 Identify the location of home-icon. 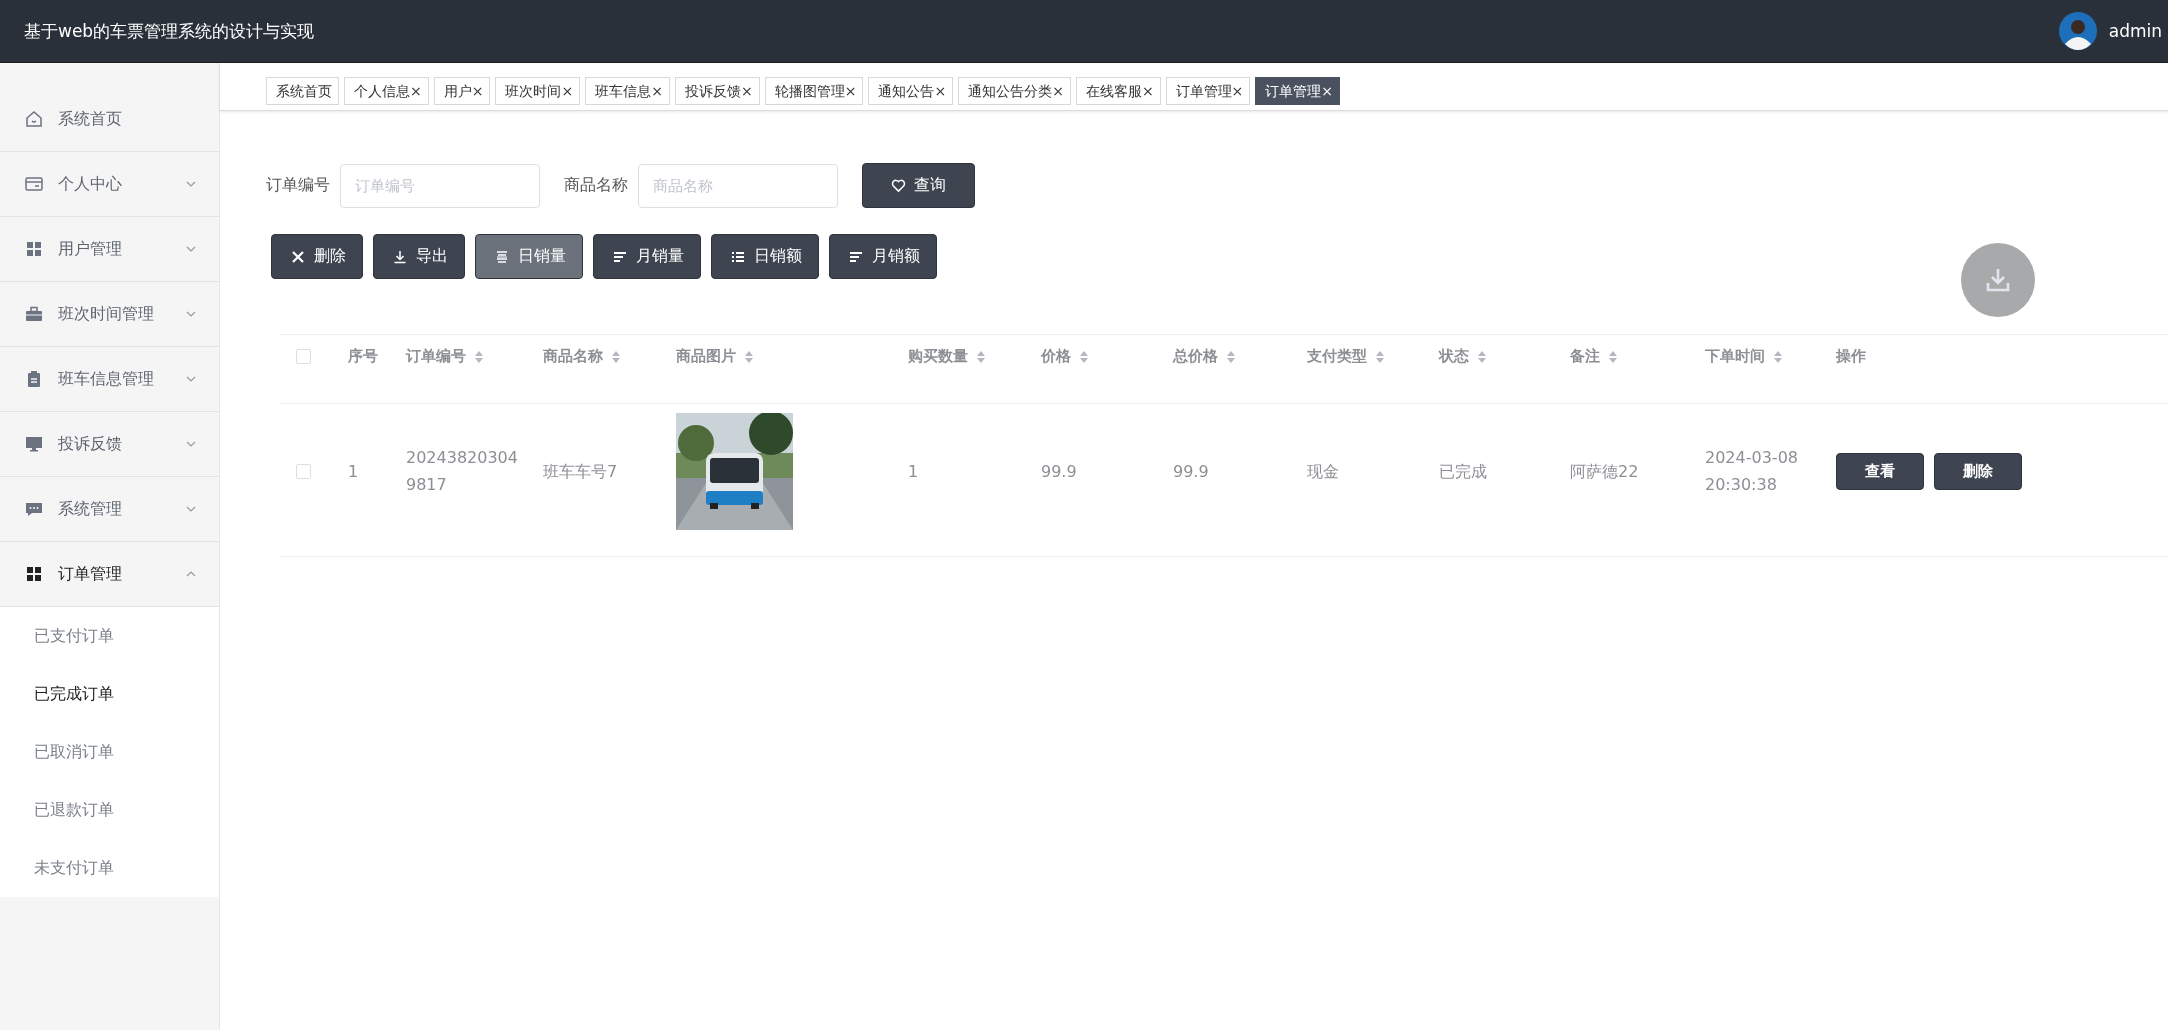
(34, 119).